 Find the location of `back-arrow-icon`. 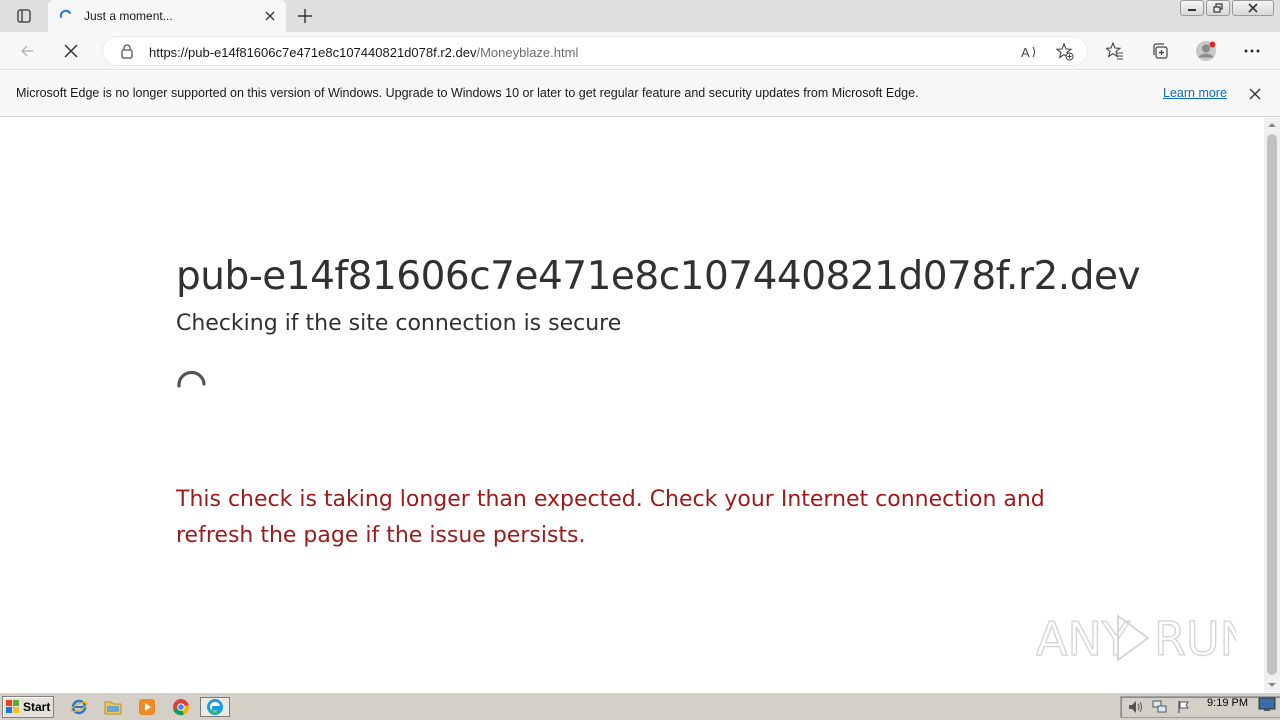

back-arrow-icon is located at coordinates (27, 51).